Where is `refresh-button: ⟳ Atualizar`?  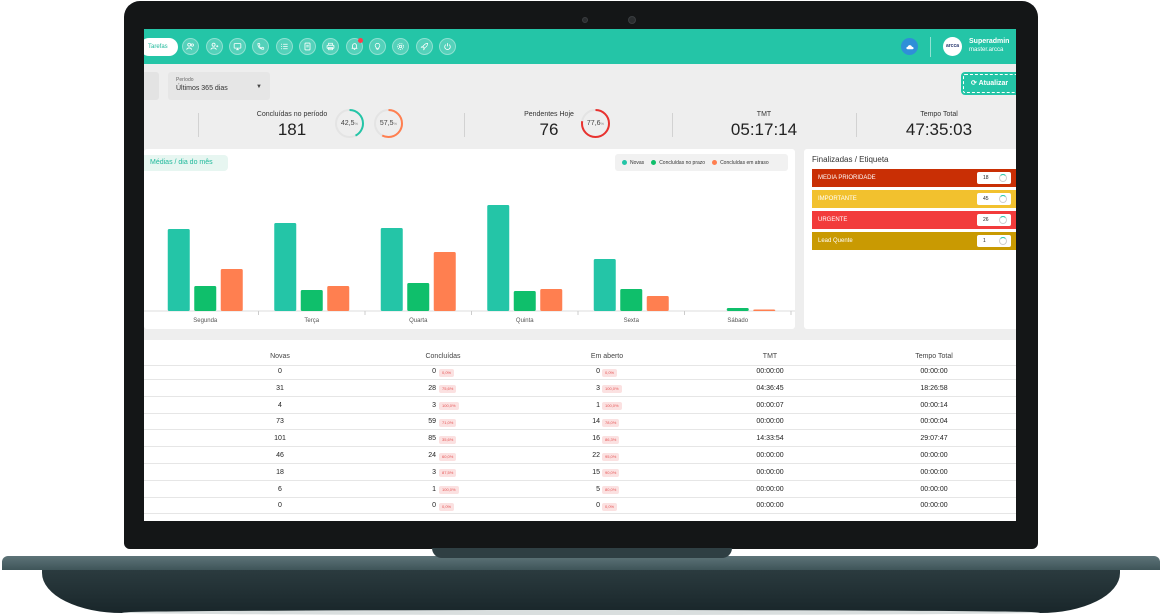 refresh-button: ⟳ Atualizar is located at coordinates (988, 83).